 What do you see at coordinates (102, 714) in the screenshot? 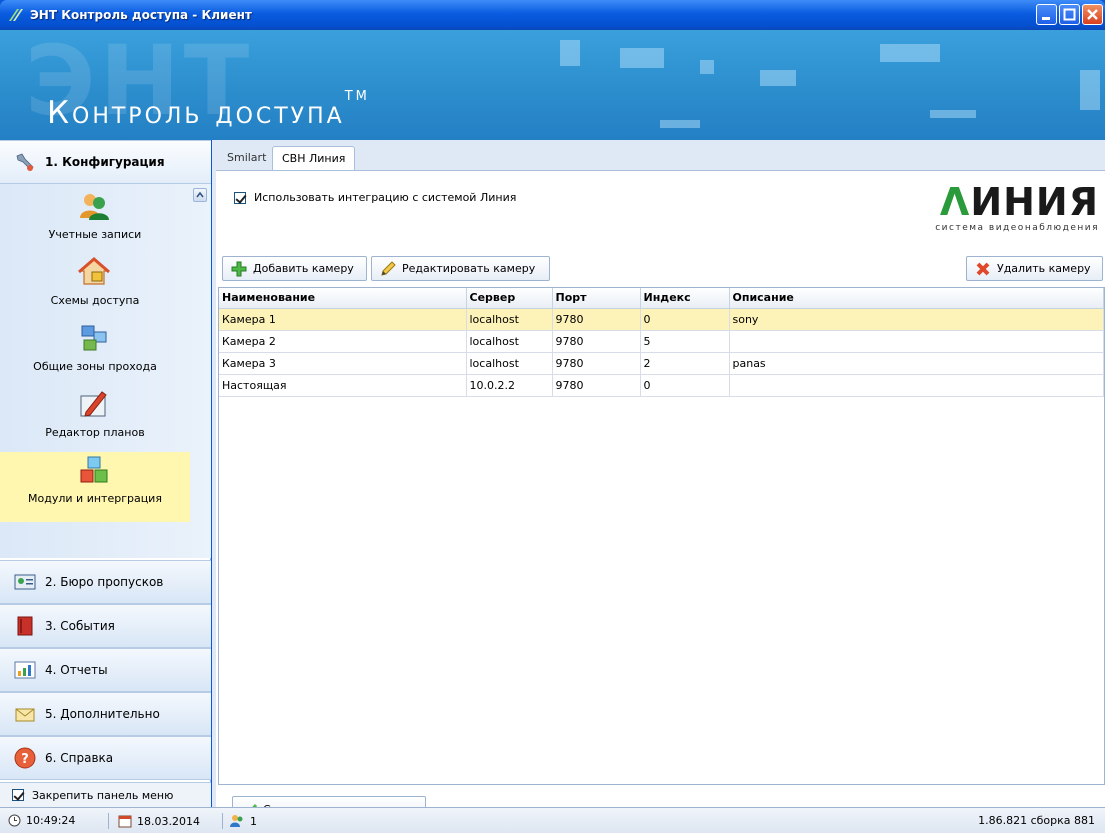
I see `section-label: 5. Дополнительно` at bounding box center [102, 714].